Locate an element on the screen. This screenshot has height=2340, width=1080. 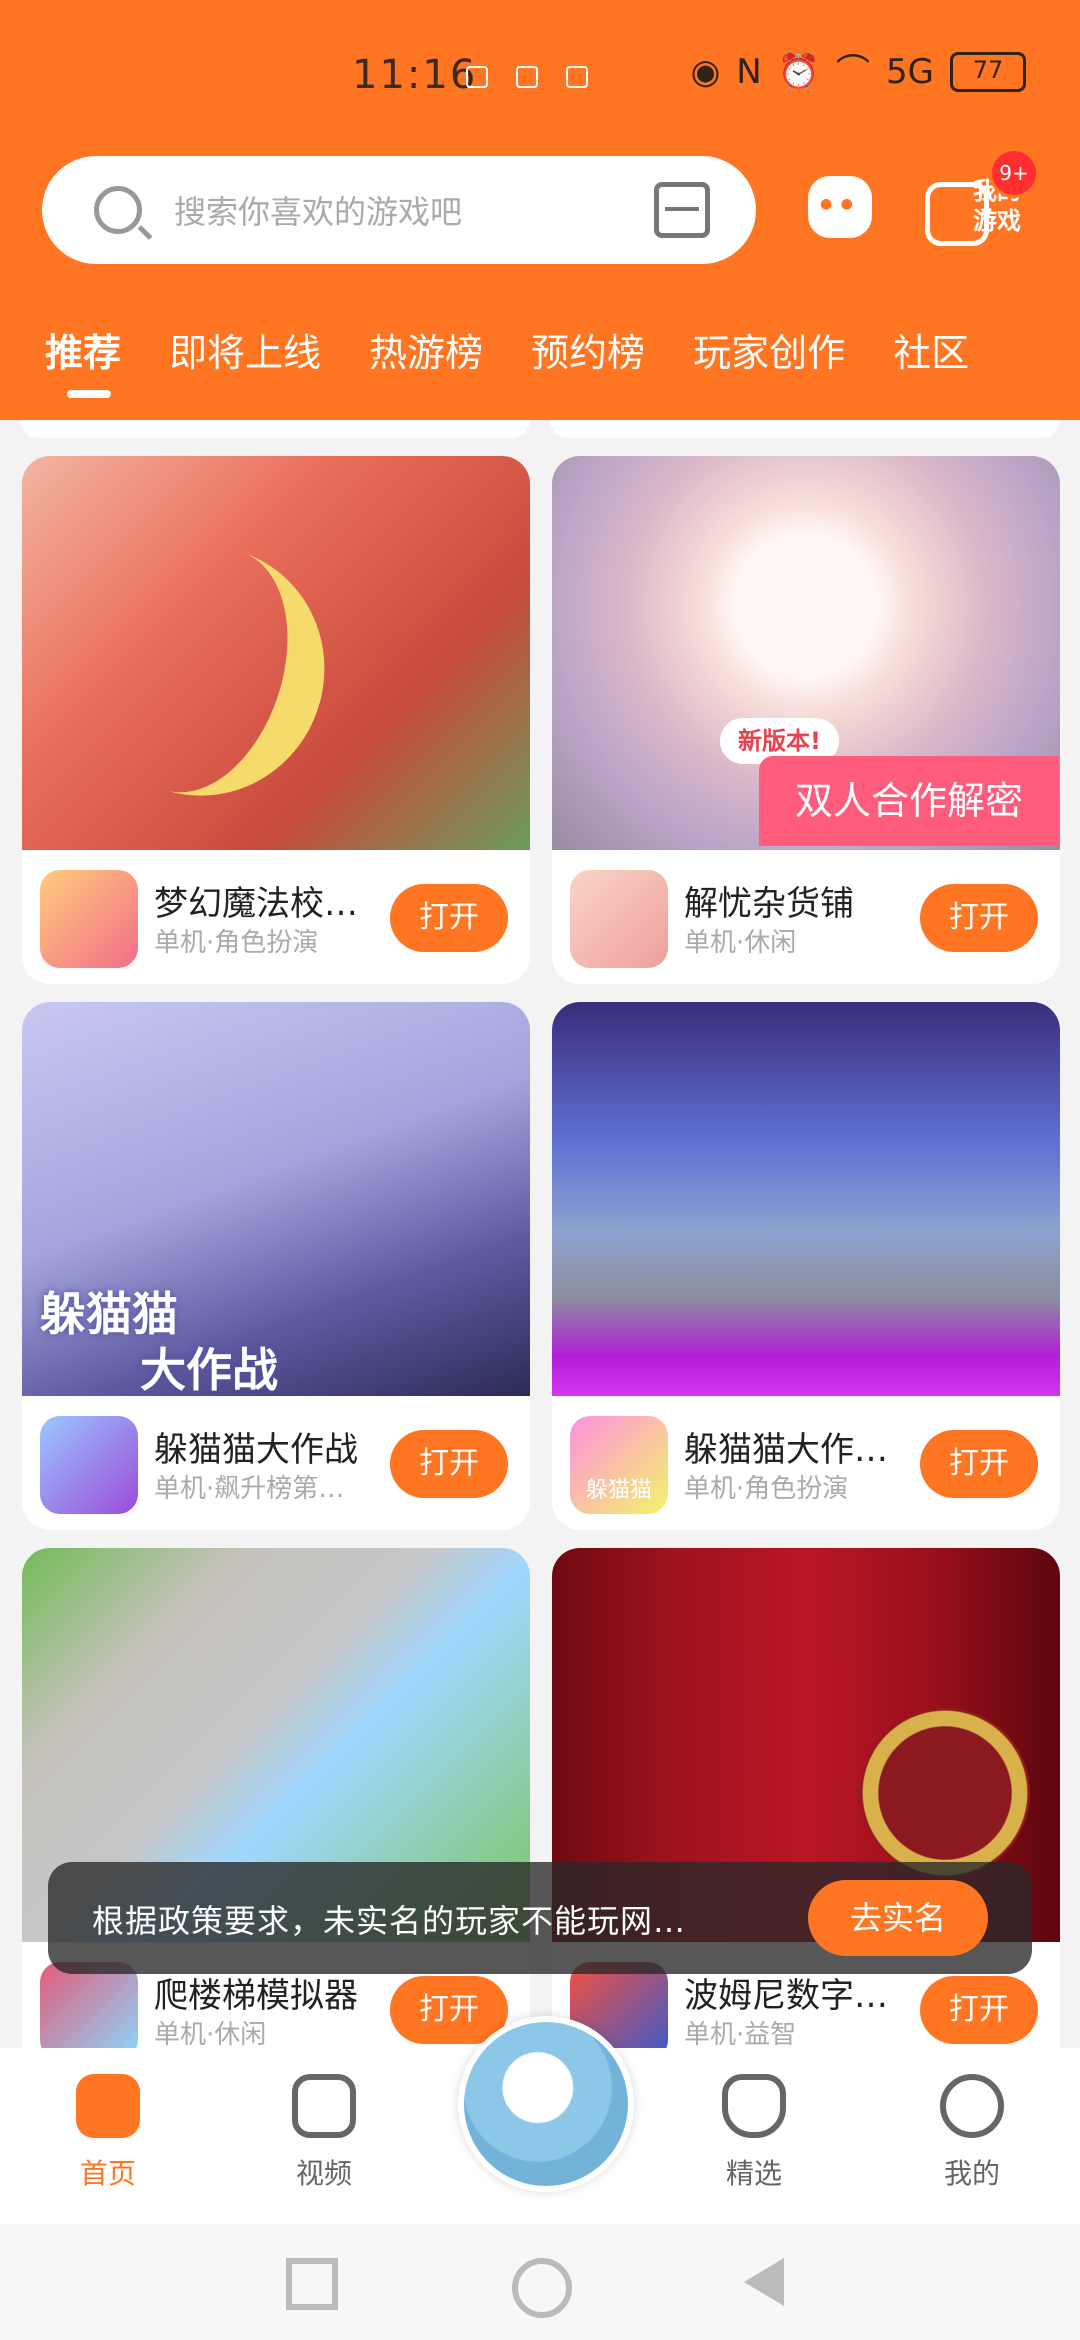
nav-featured: 精选 is located at coordinates (754, 2133).